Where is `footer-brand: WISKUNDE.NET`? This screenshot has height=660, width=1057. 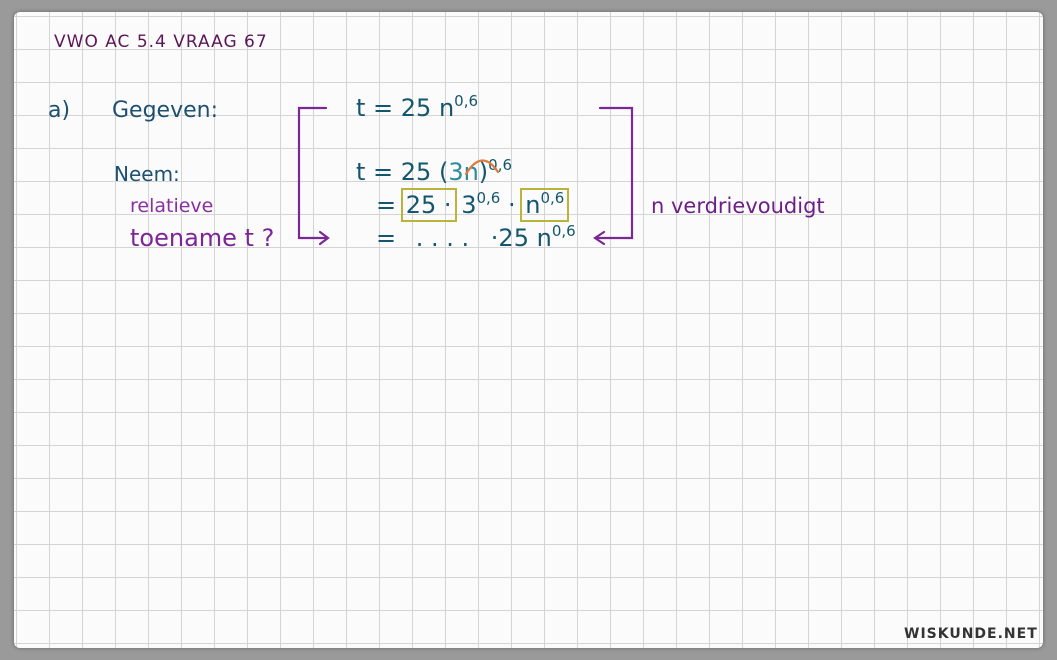 footer-brand: WISKUNDE.NET is located at coordinates (971, 634).